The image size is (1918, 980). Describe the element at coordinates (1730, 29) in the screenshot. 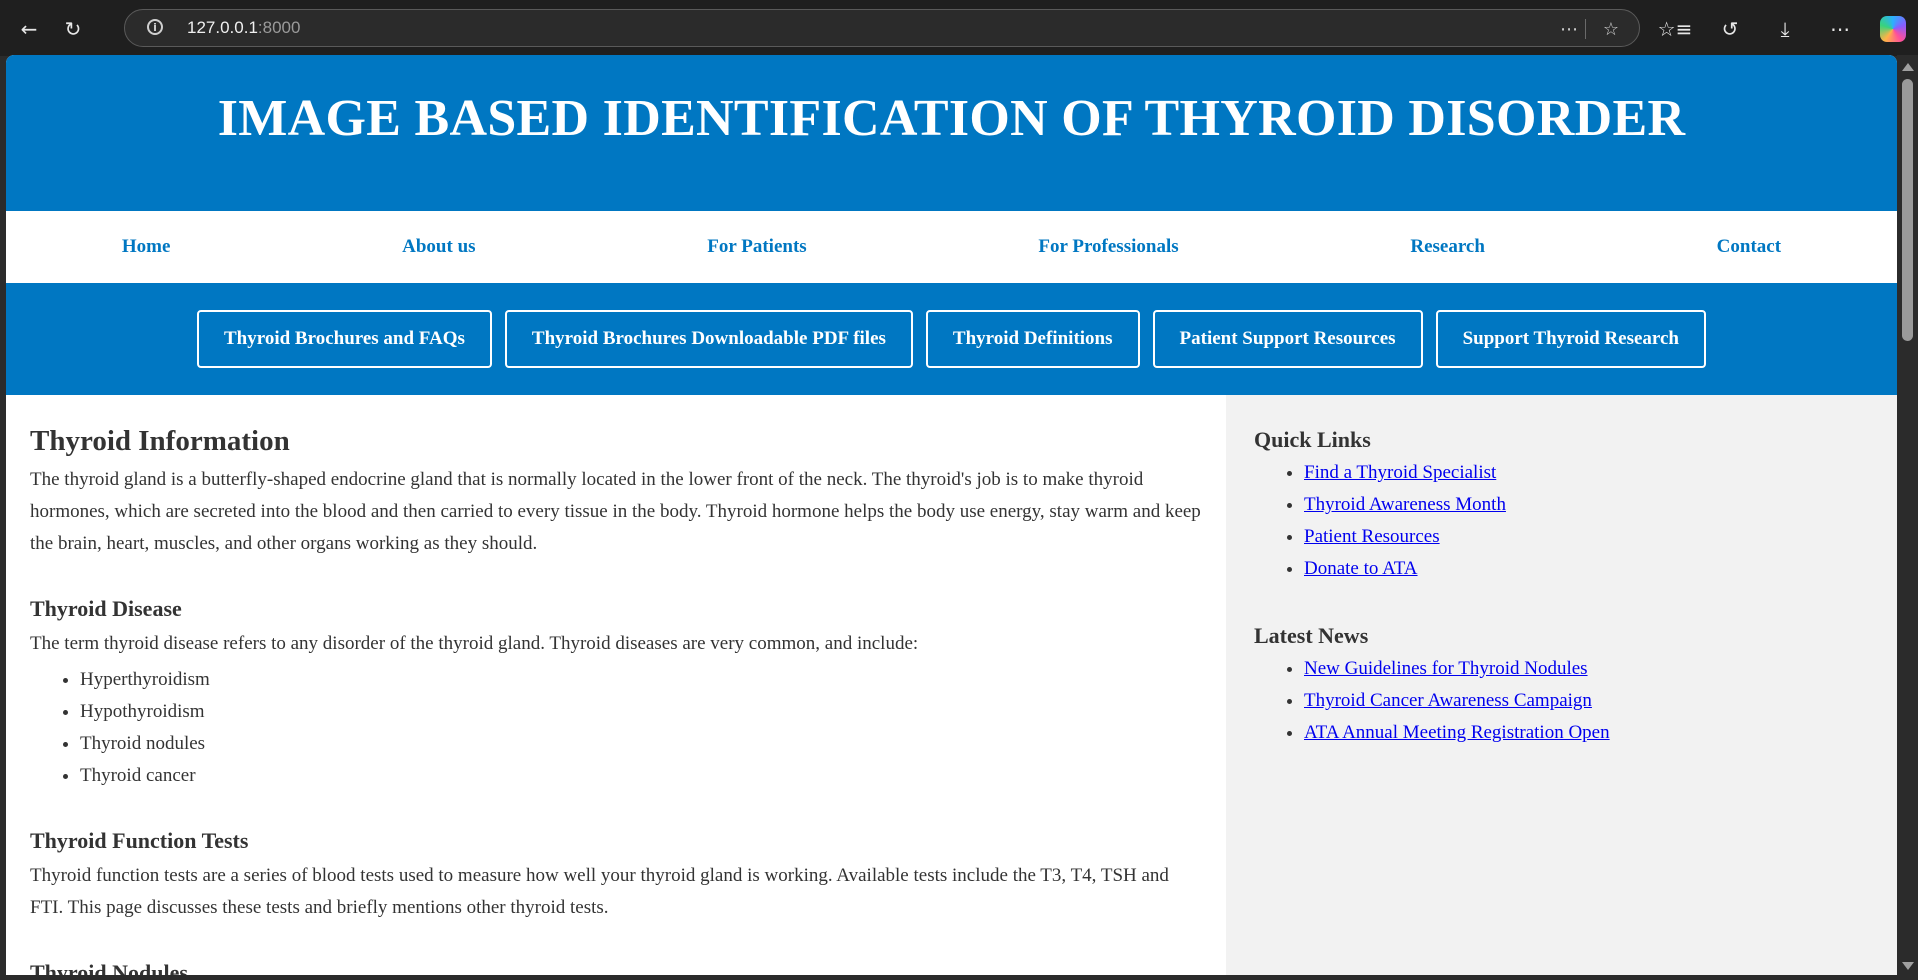

I see `history-icon: ↺` at that location.